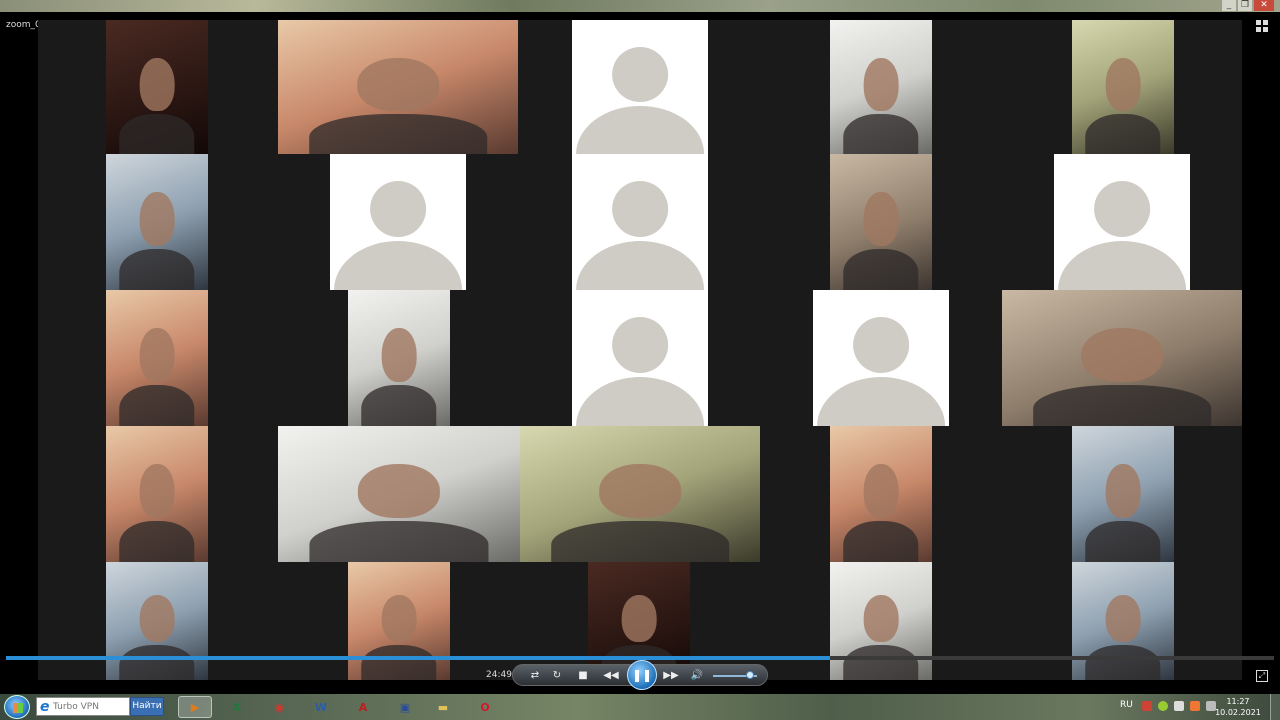 The image size is (1280, 720). What do you see at coordinates (443, 707) in the screenshot?
I see `folder-icon: ▬` at bounding box center [443, 707].